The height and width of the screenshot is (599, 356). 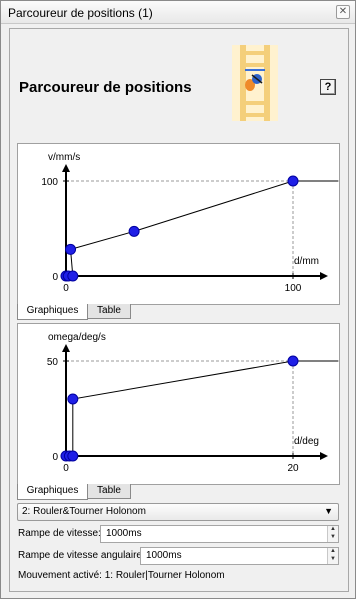 I want to click on angular-ramp-stepper: ▲ ▼, so click(x=332, y=556).